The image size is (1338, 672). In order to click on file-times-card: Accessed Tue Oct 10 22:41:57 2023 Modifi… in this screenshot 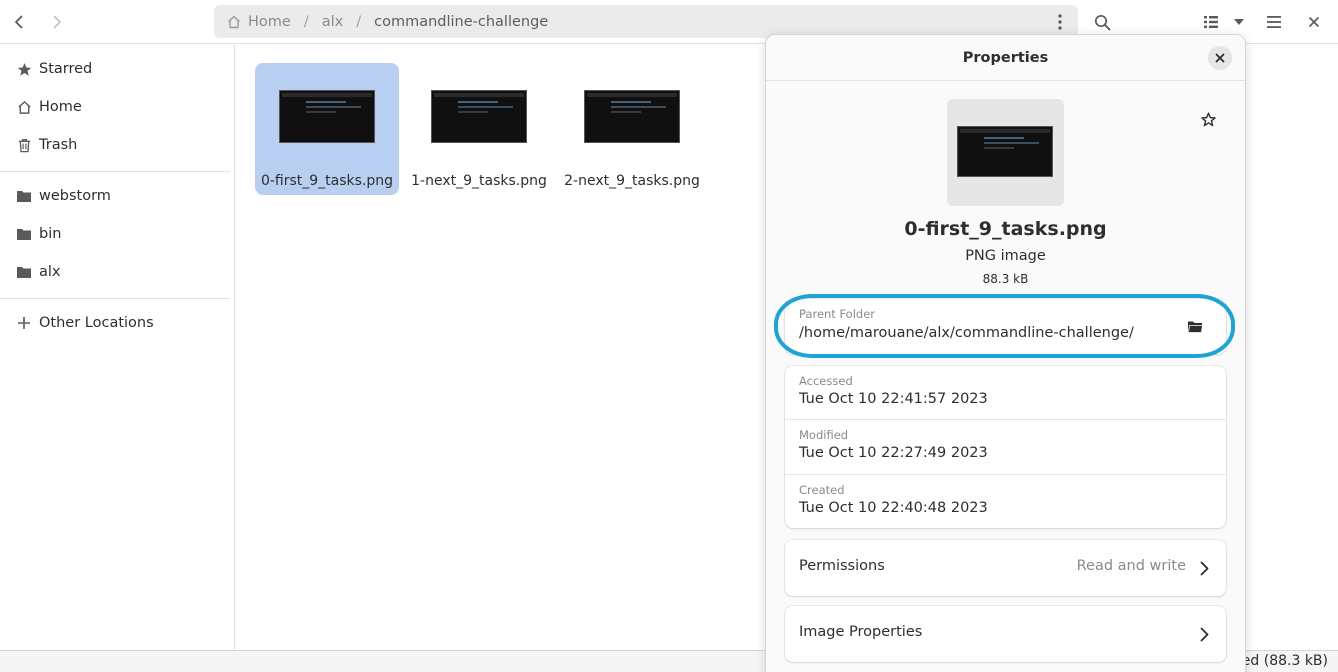, I will do `click(1005, 447)`.